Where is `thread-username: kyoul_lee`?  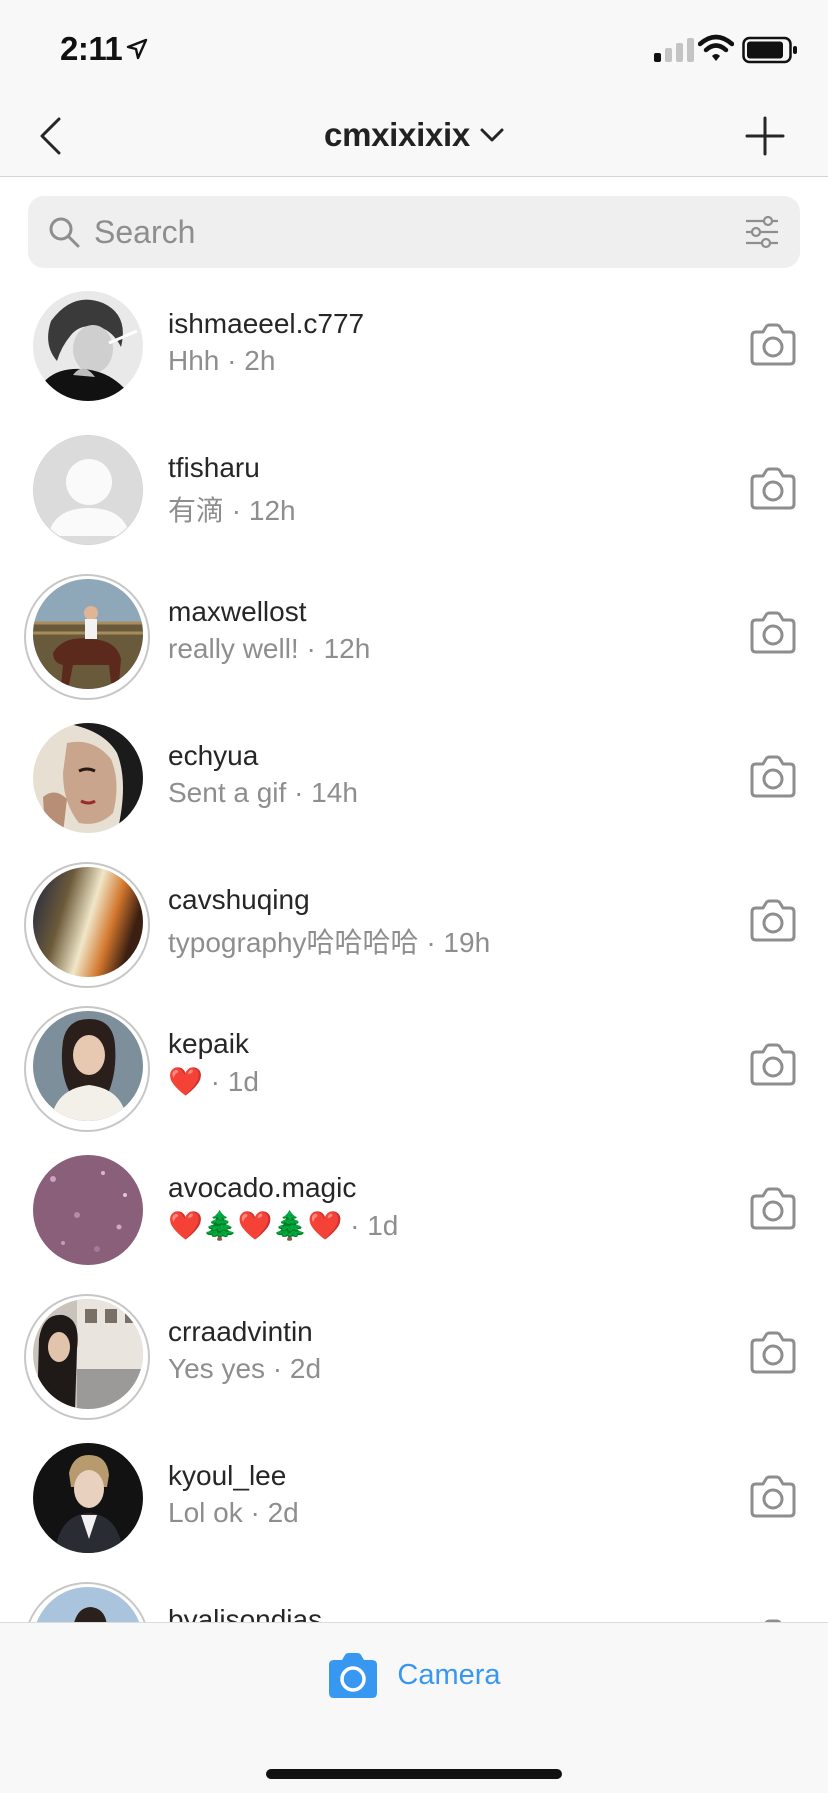
thread-username: kyoul_lee is located at coordinates (227, 1475).